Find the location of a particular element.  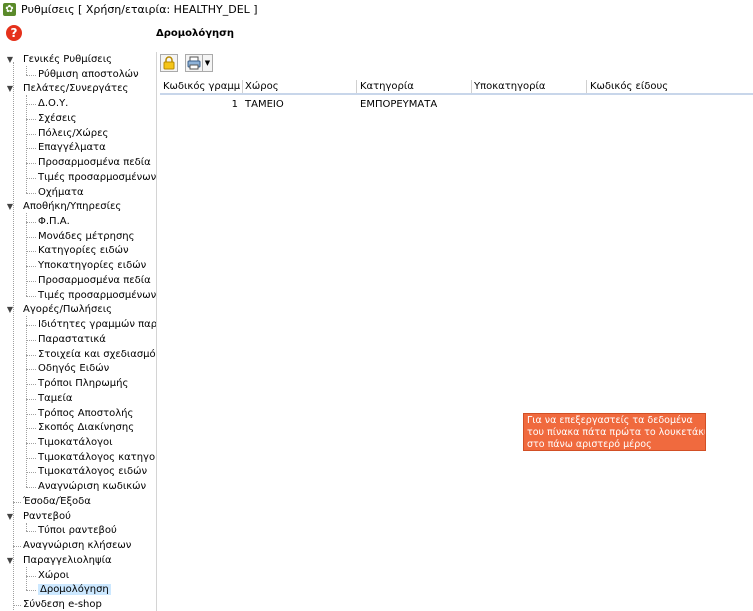

tree-item: Τρόποι Πληρωμής is located at coordinates (83, 384).